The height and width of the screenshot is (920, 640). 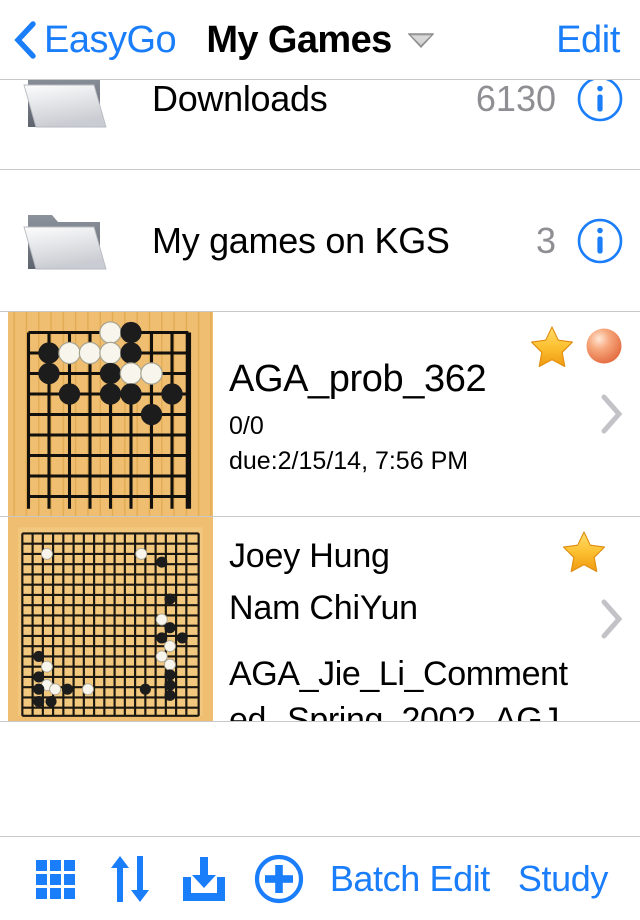 I want to click on game-text-block: AGA_prob_362 0/0 due:2/15/14, 7:56 PM, so click(x=399, y=418).